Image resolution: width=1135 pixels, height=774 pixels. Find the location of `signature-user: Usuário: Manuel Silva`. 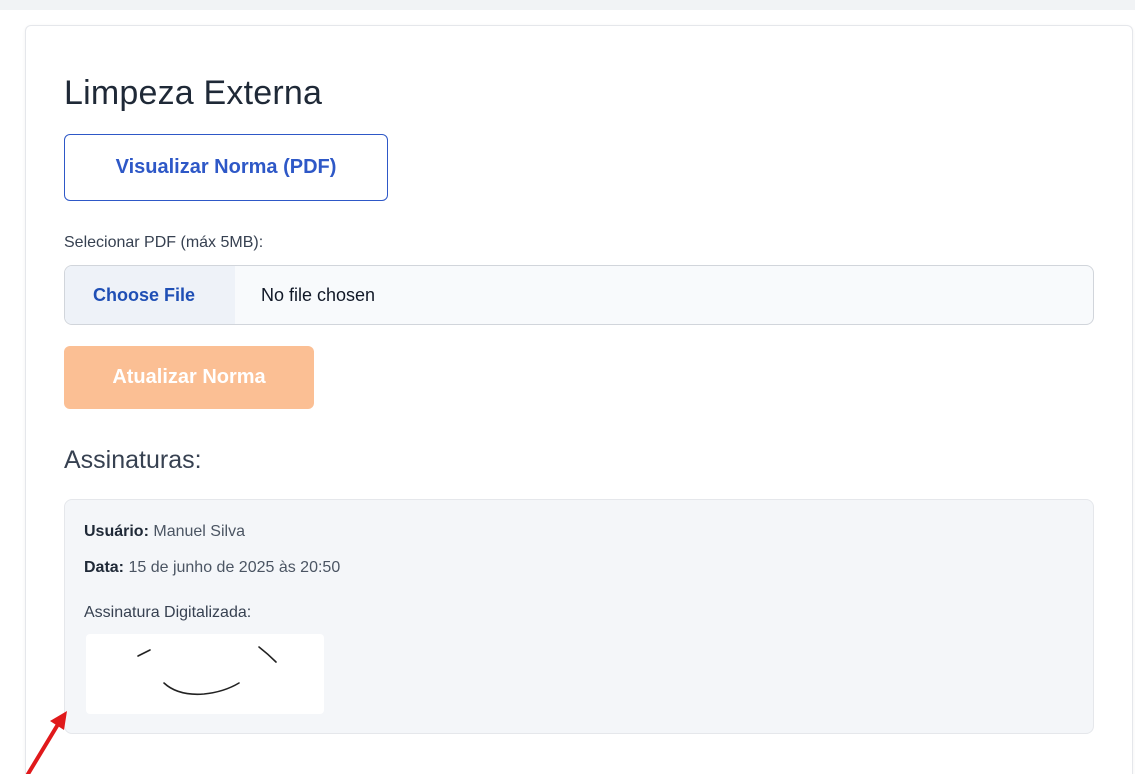

signature-user: Usuário: Manuel Silva is located at coordinates (164, 532).